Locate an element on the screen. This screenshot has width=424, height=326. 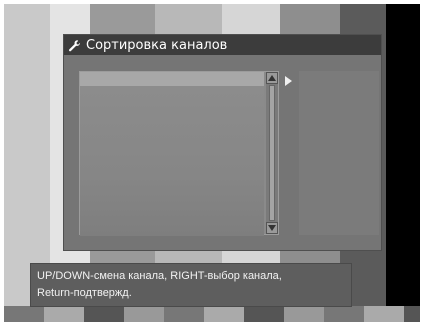
dialog-title: Сортировка каналов is located at coordinates (157, 45).